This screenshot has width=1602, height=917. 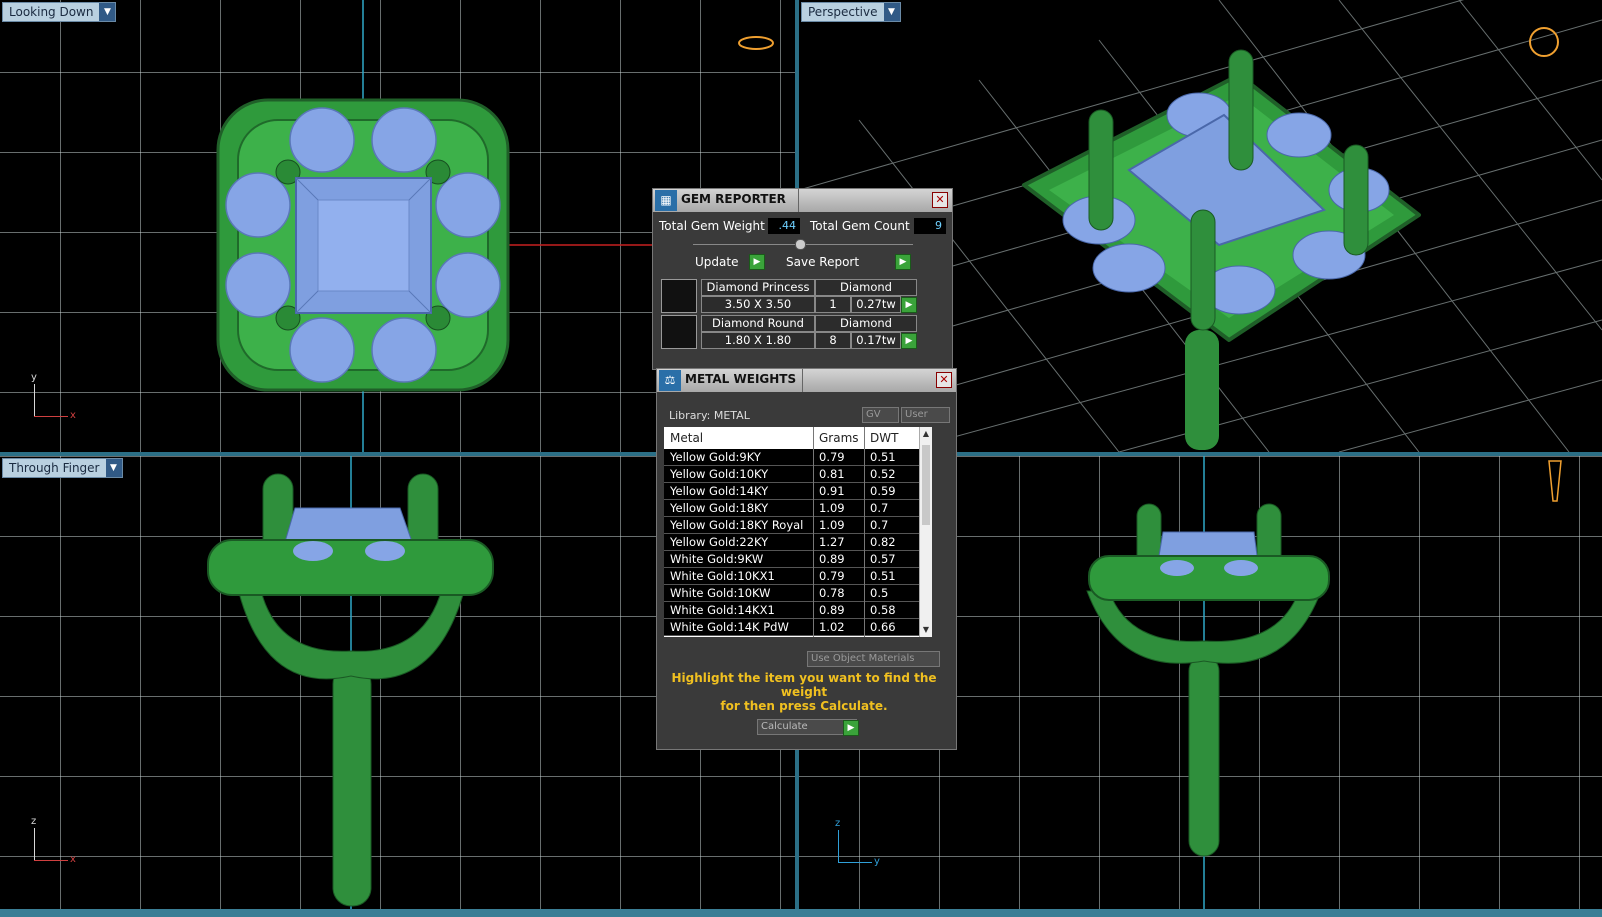 What do you see at coordinates (833, 304) in the screenshot?
I see `gem-count: 1` at bounding box center [833, 304].